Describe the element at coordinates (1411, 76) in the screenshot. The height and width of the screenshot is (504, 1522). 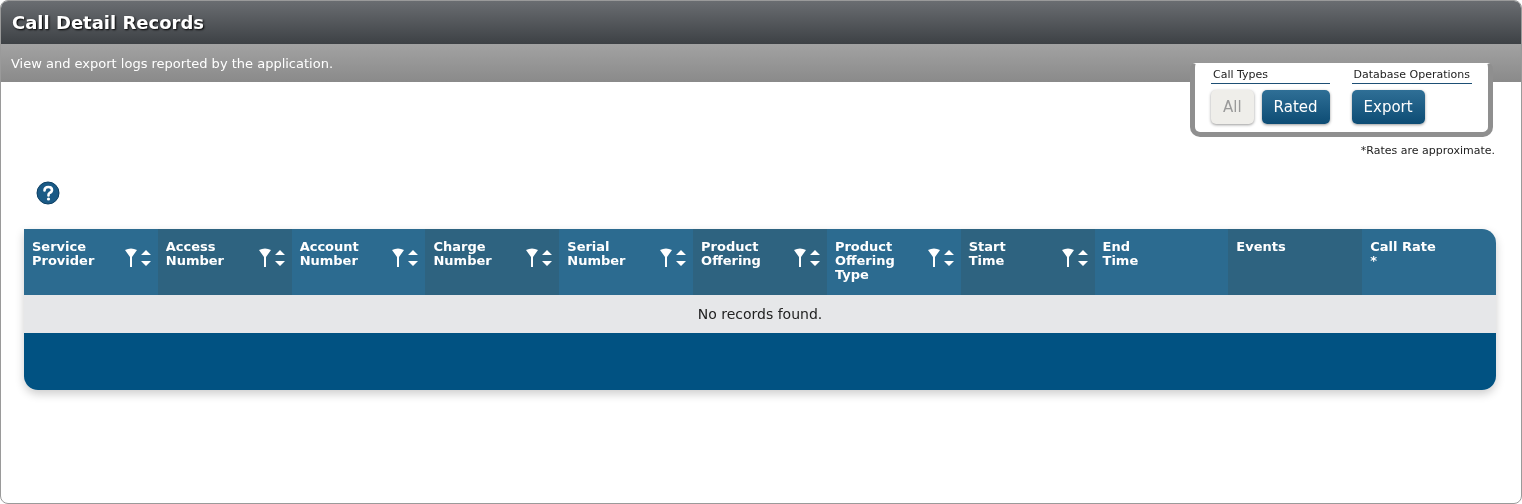
I see `group-label: Database Operations` at that location.